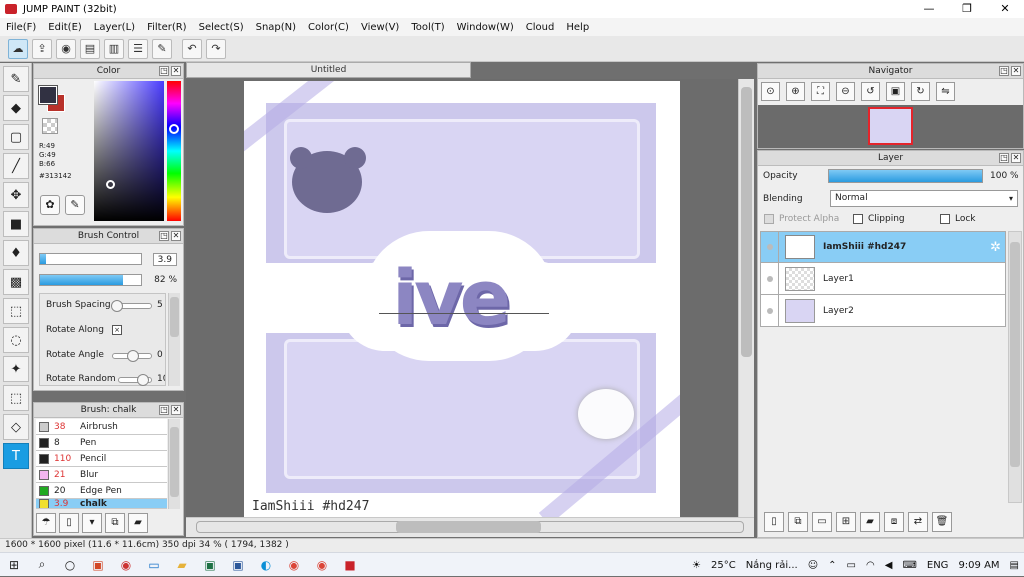 The height and width of the screenshot is (577, 1024). What do you see at coordinates (795, 91) in the screenshot?
I see `zoom-in-icon: ⊕` at bounding box center [795, 91].